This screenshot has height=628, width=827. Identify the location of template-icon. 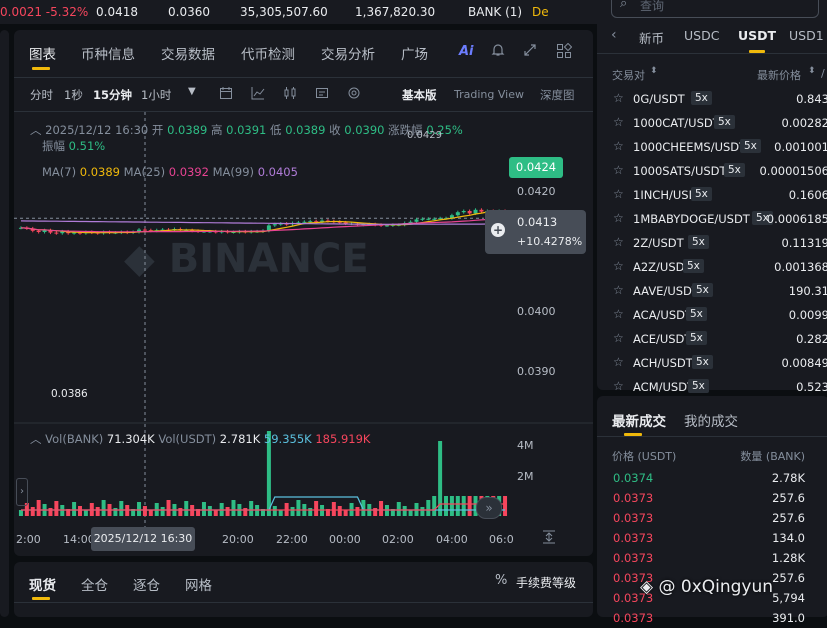
(322, 95).